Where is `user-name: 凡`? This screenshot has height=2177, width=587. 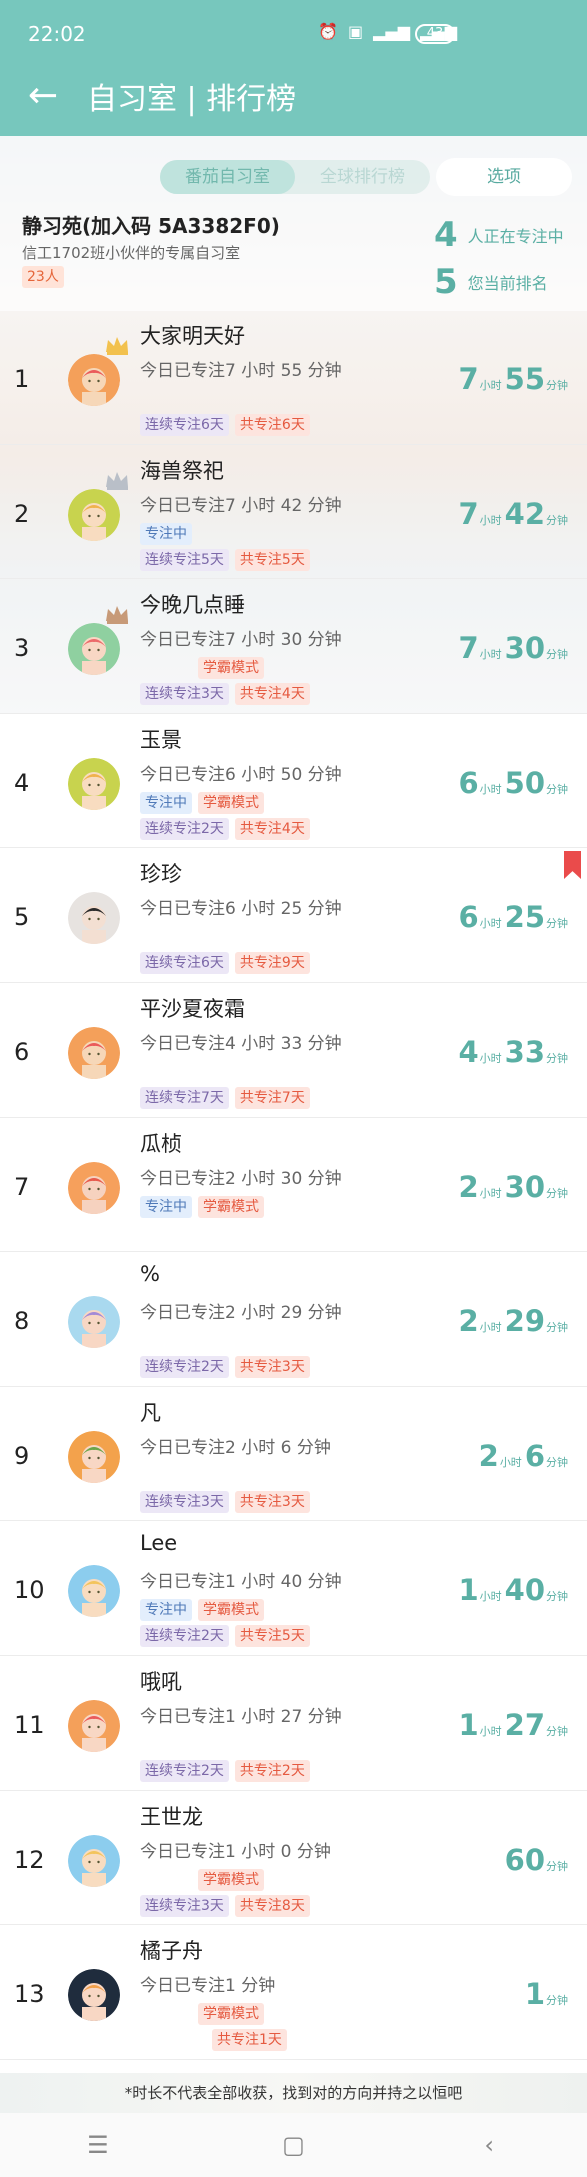 user-name: 凡 is located at coordinates (150, 1412).